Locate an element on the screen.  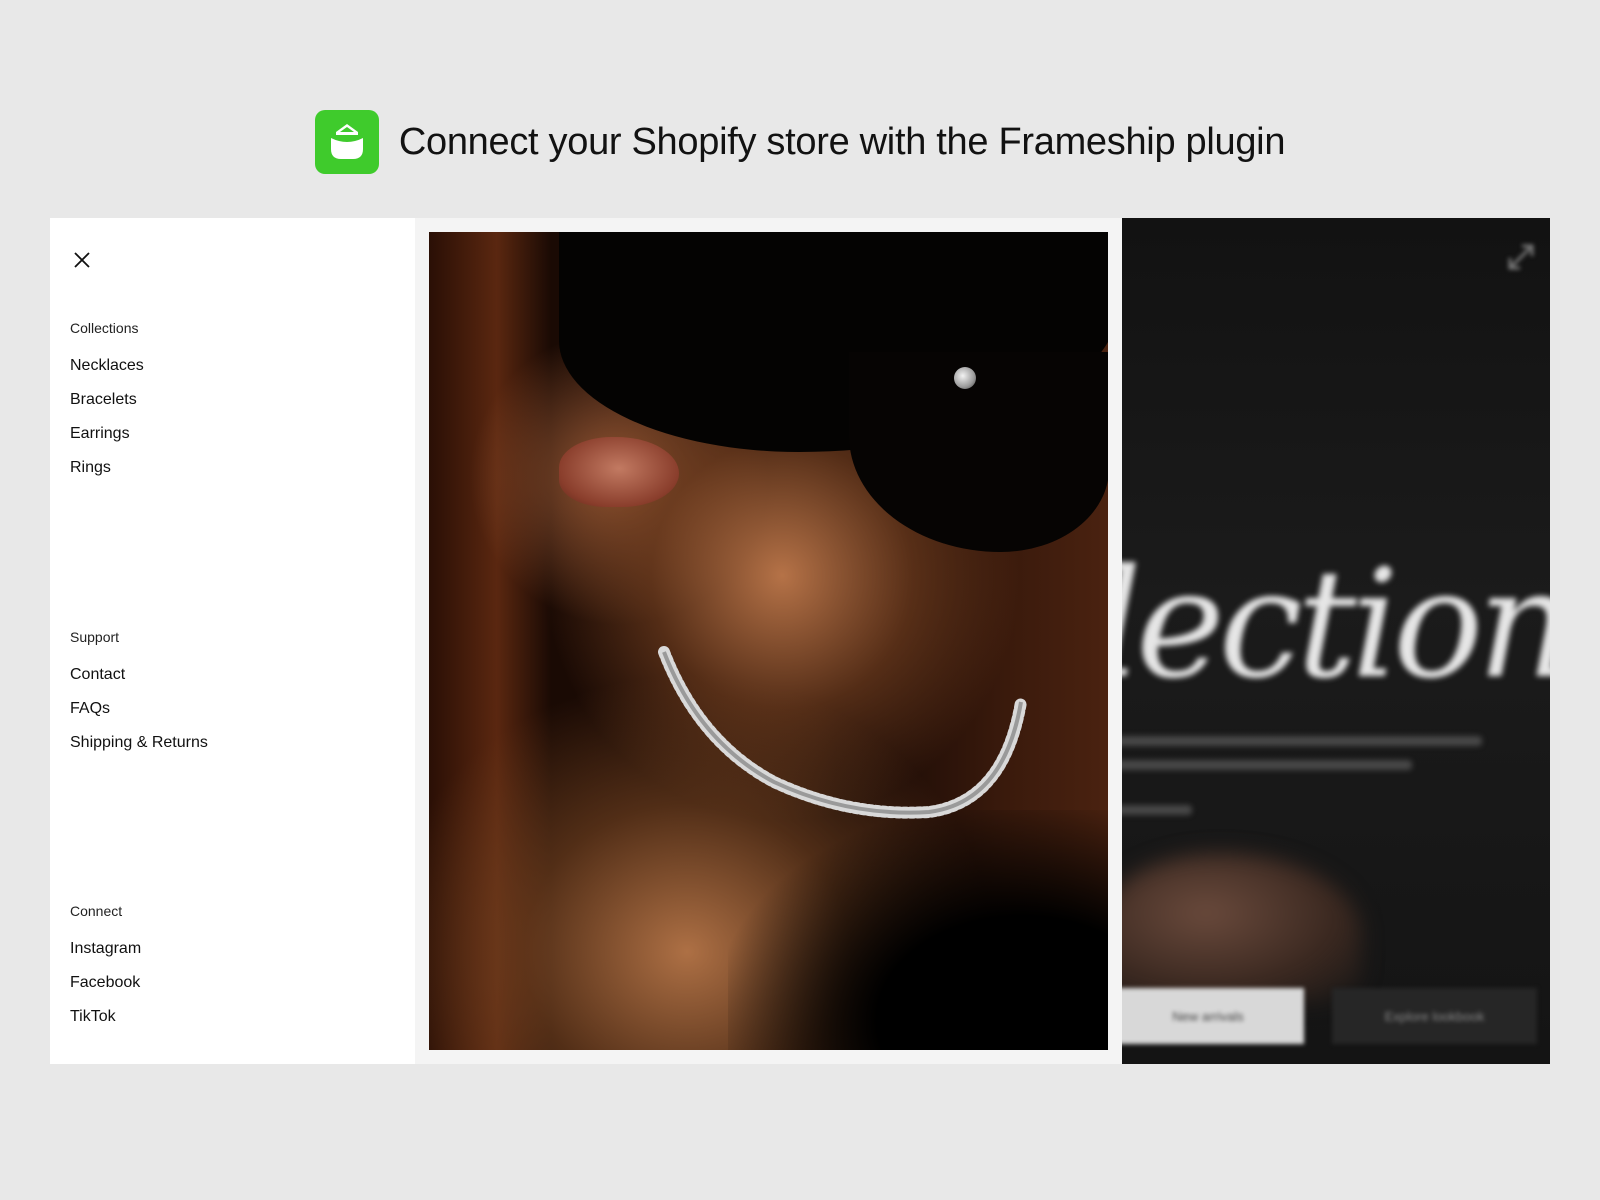
menu-link-faqs: FAQs is located at coordinates (139, 717).